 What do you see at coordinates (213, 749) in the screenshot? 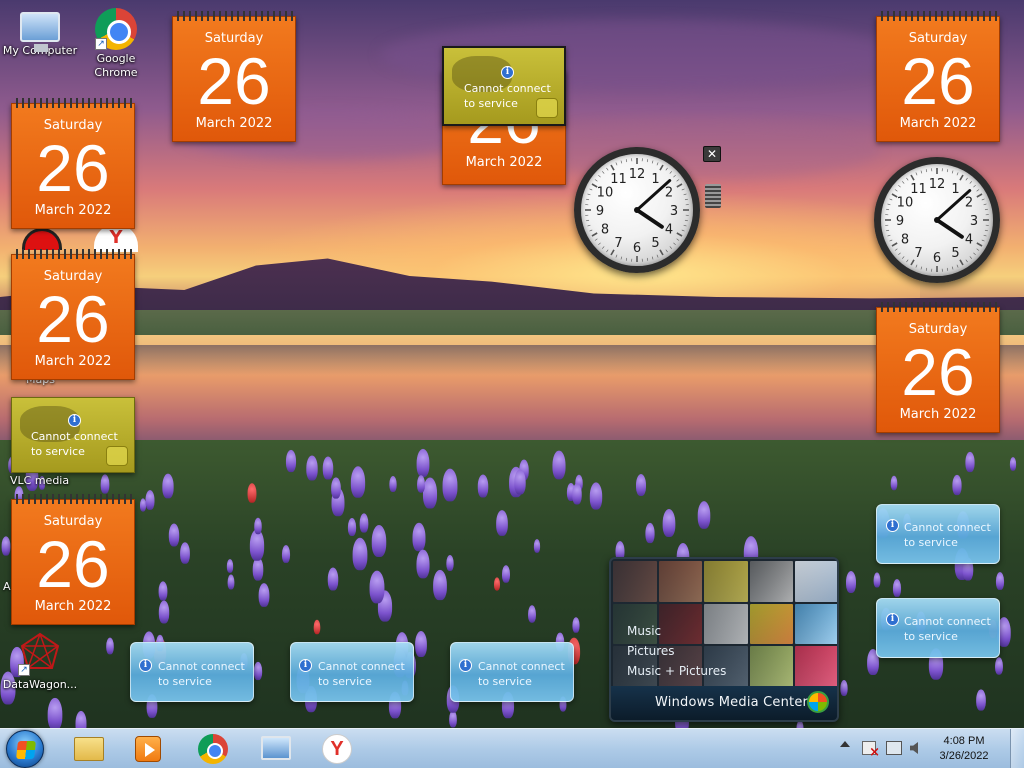
I see `chrome-icon` at bounding box center [213, 749].